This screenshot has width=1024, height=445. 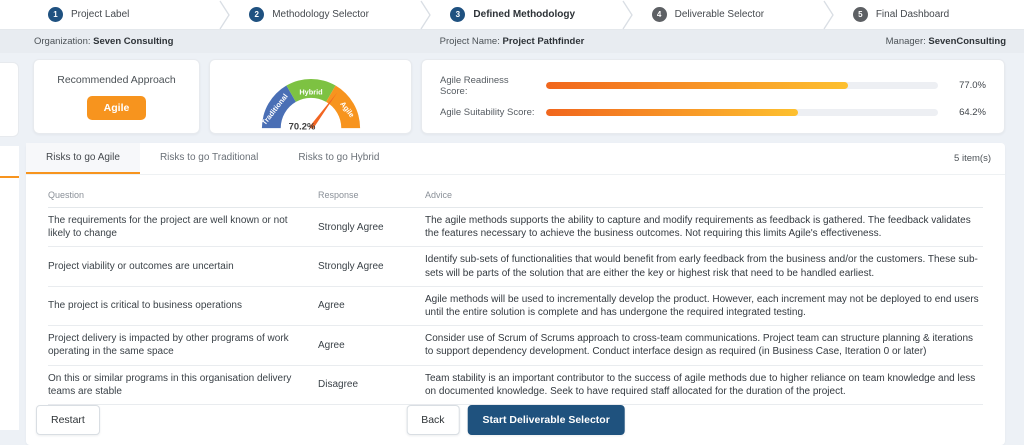 I want to click on footer-nav-buttons: Back Start Deliverable Selector, so click(x=515, y=419).